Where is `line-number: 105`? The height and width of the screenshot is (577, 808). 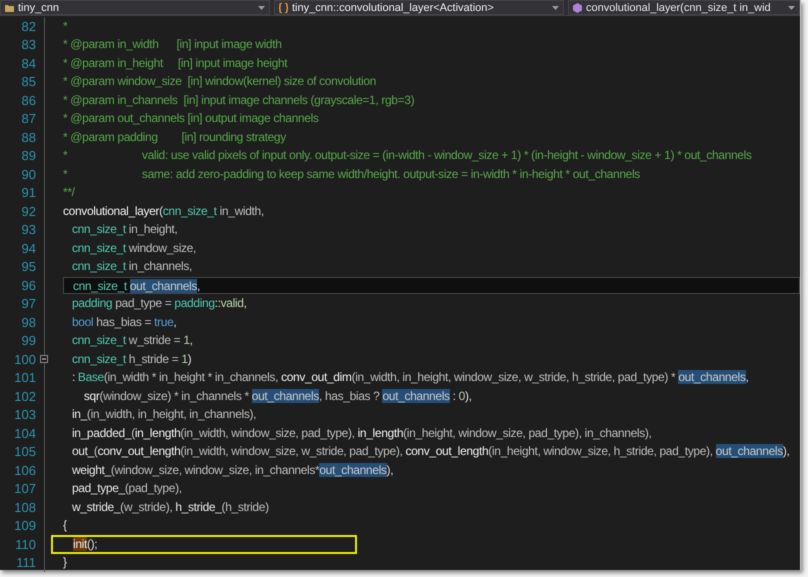 line-number: 105 is located at coordinates (25, 452).